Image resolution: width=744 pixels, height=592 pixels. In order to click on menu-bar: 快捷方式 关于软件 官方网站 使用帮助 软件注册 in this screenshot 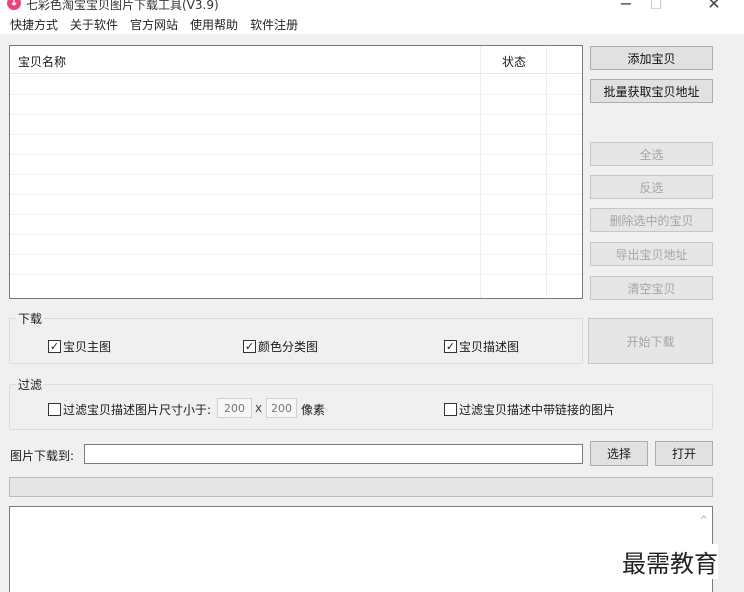, I will do `click(372, 24)`.